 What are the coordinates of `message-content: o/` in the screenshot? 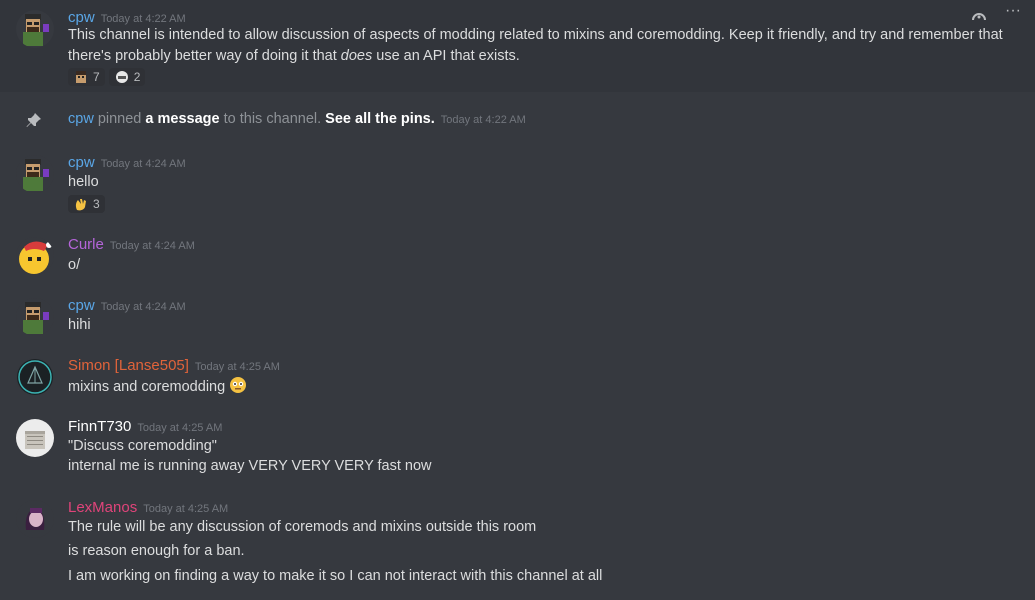 It's located at (74, 265).